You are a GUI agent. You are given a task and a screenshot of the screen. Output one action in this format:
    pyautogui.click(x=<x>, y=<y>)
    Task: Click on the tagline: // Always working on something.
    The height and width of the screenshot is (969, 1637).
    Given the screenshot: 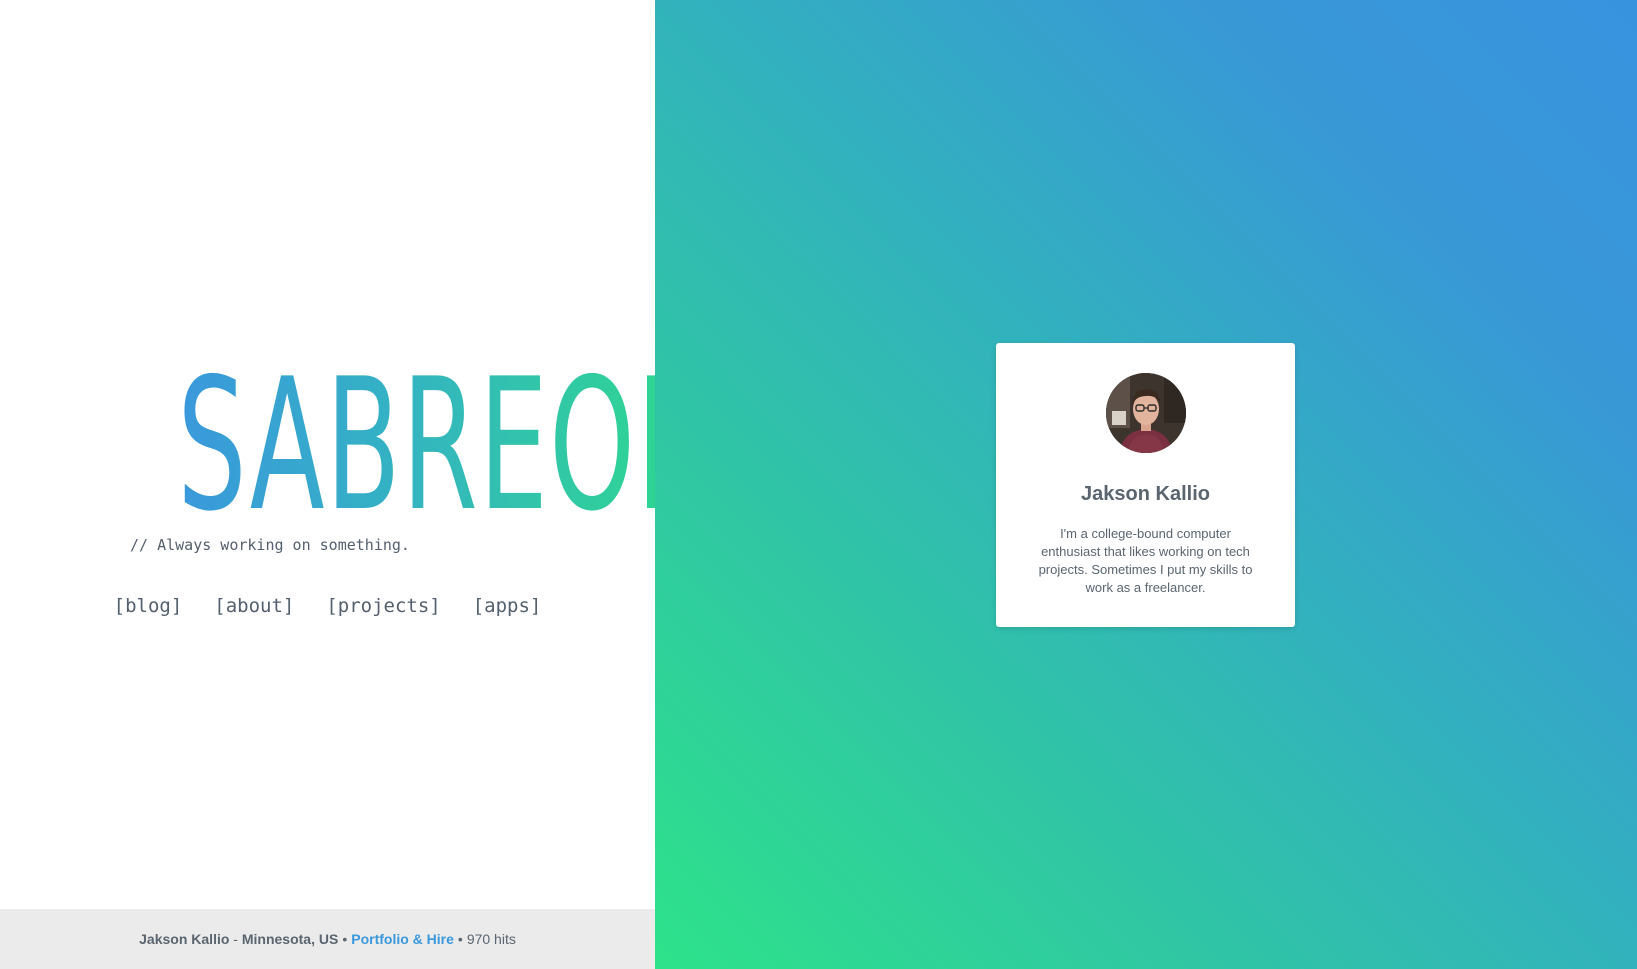 What is the action you would take?
    pyautogui.click(x=270, y=545)
    